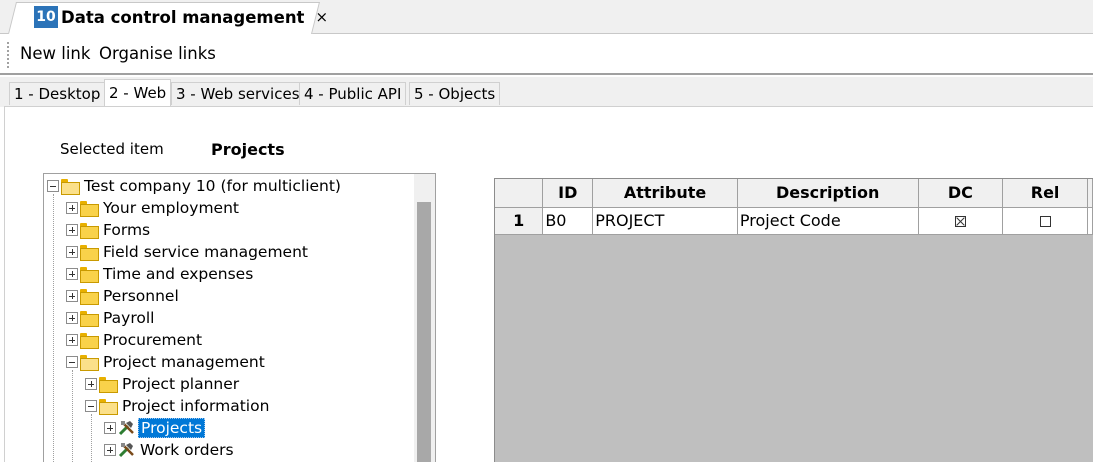 Image resolution: width=1093 pixels, height=462 pixels. Describe the element at coordinates (568, 221) in the screenshot. I see `cell-id: B0` at that location.